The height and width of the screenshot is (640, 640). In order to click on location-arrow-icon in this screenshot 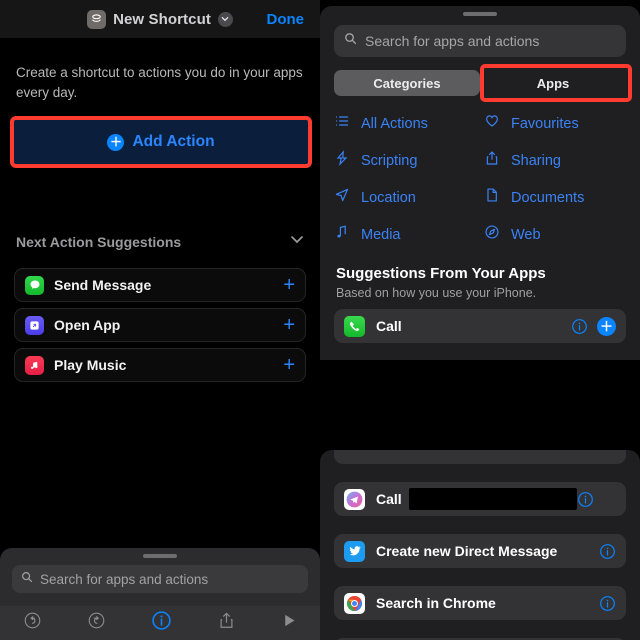, I will do `click(342, 197)`.